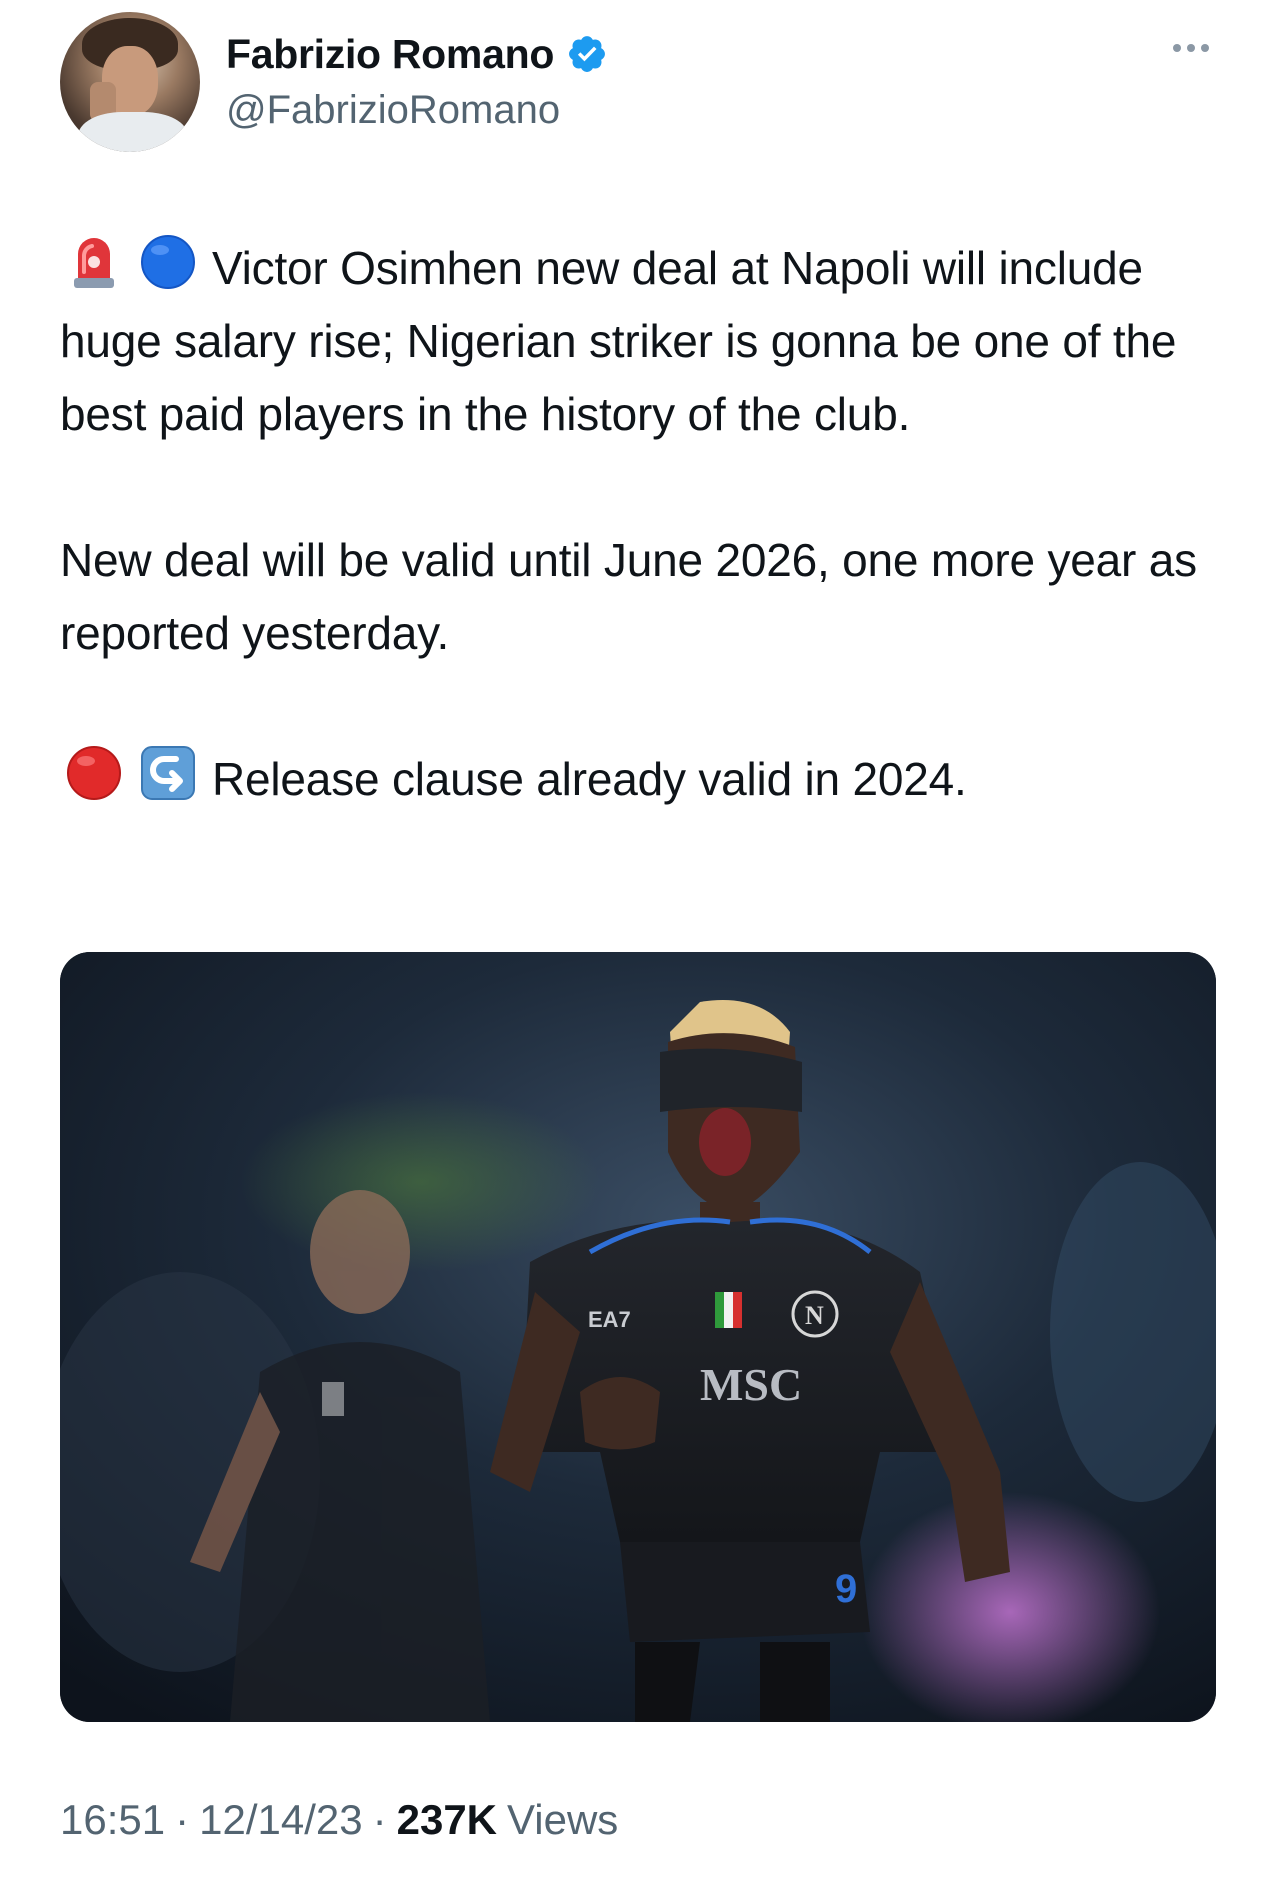 This screenshot has width=1284, height=1891. Describe the element at coordinates (846, 1589) in the screenshot. I see `kit-number-9: 9` at that location.